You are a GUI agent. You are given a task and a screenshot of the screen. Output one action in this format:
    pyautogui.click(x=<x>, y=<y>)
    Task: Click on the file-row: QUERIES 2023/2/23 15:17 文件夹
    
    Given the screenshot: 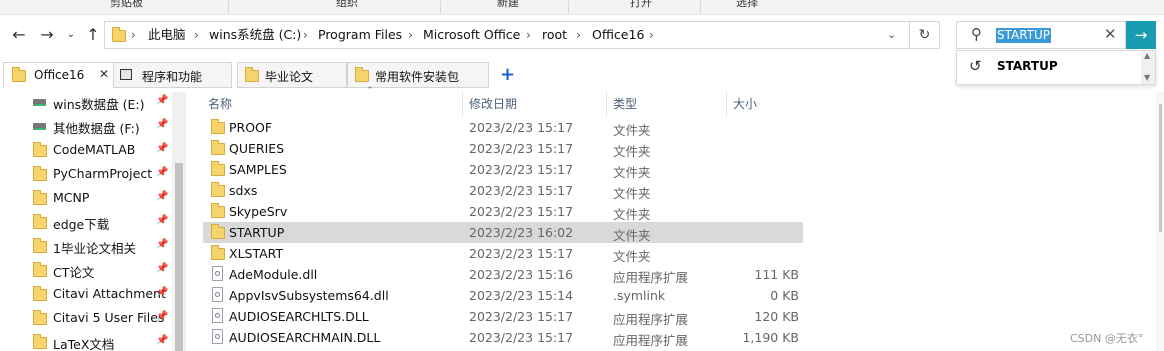 What is the action you would take?
    pyautogui.click(x=503, y=148)
    